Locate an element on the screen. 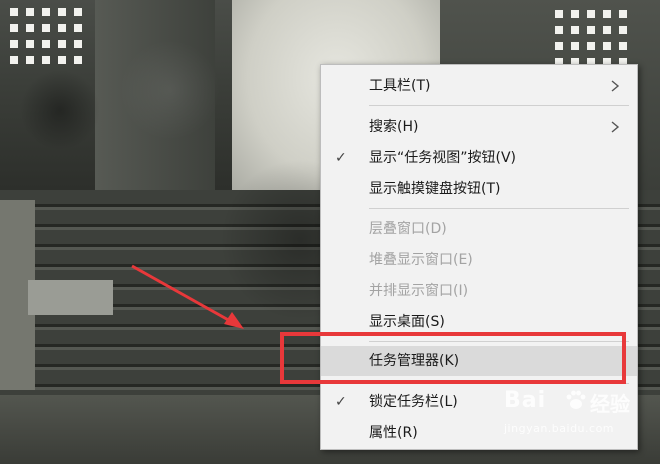  menu-item-stack-windows: 堆叠显示窗口(E) is located at coordinates (479, 260).